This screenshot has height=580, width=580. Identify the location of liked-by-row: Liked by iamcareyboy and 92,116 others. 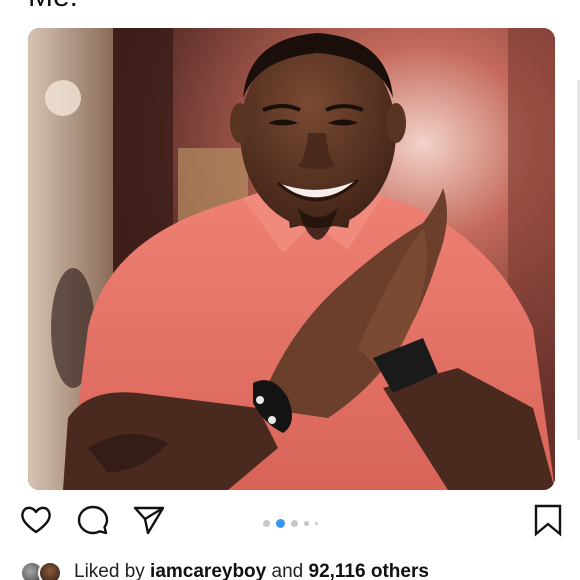
(224, 569).